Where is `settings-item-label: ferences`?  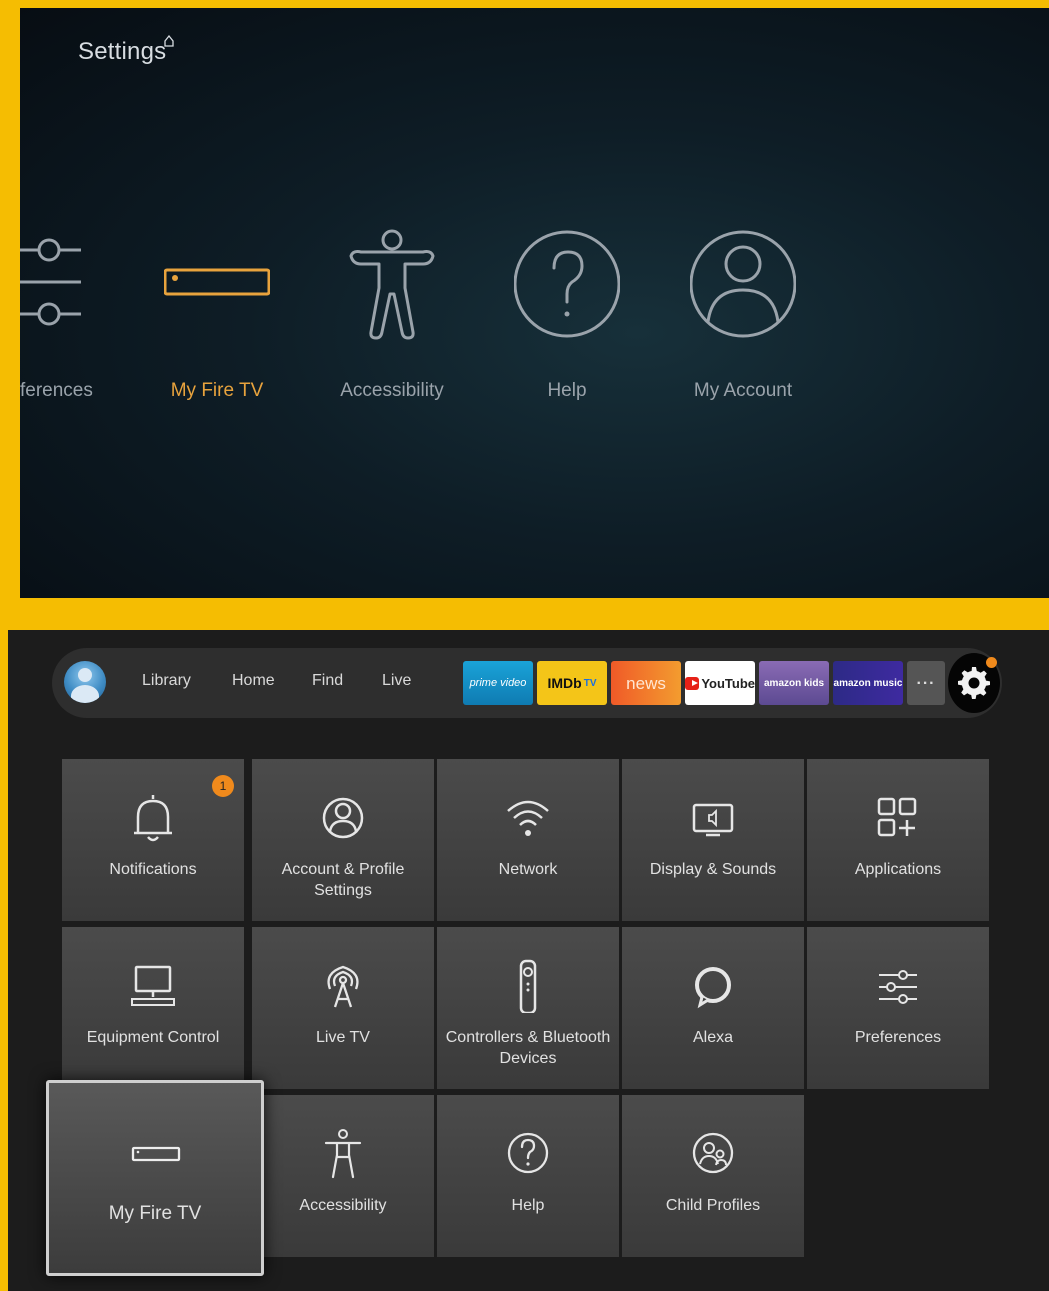
settings-item-label: ferences is located at coordinates (56, 390).